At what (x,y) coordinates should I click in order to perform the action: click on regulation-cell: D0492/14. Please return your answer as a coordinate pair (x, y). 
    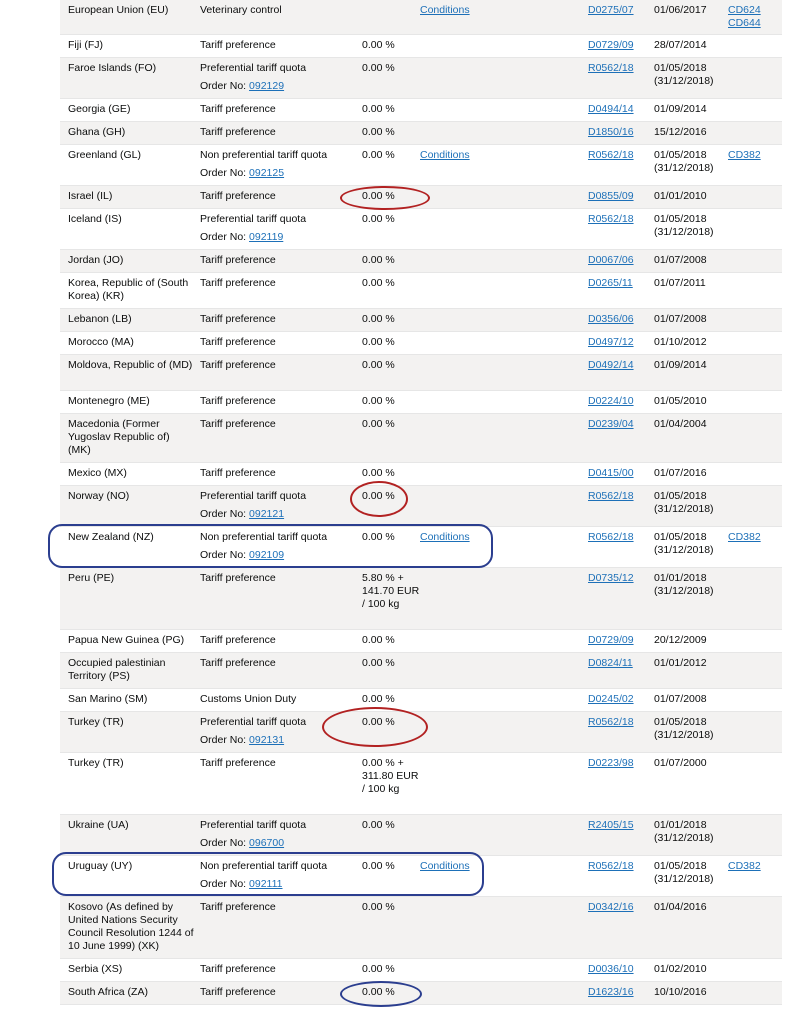
    Looking at the image, I should click on (620, 365).